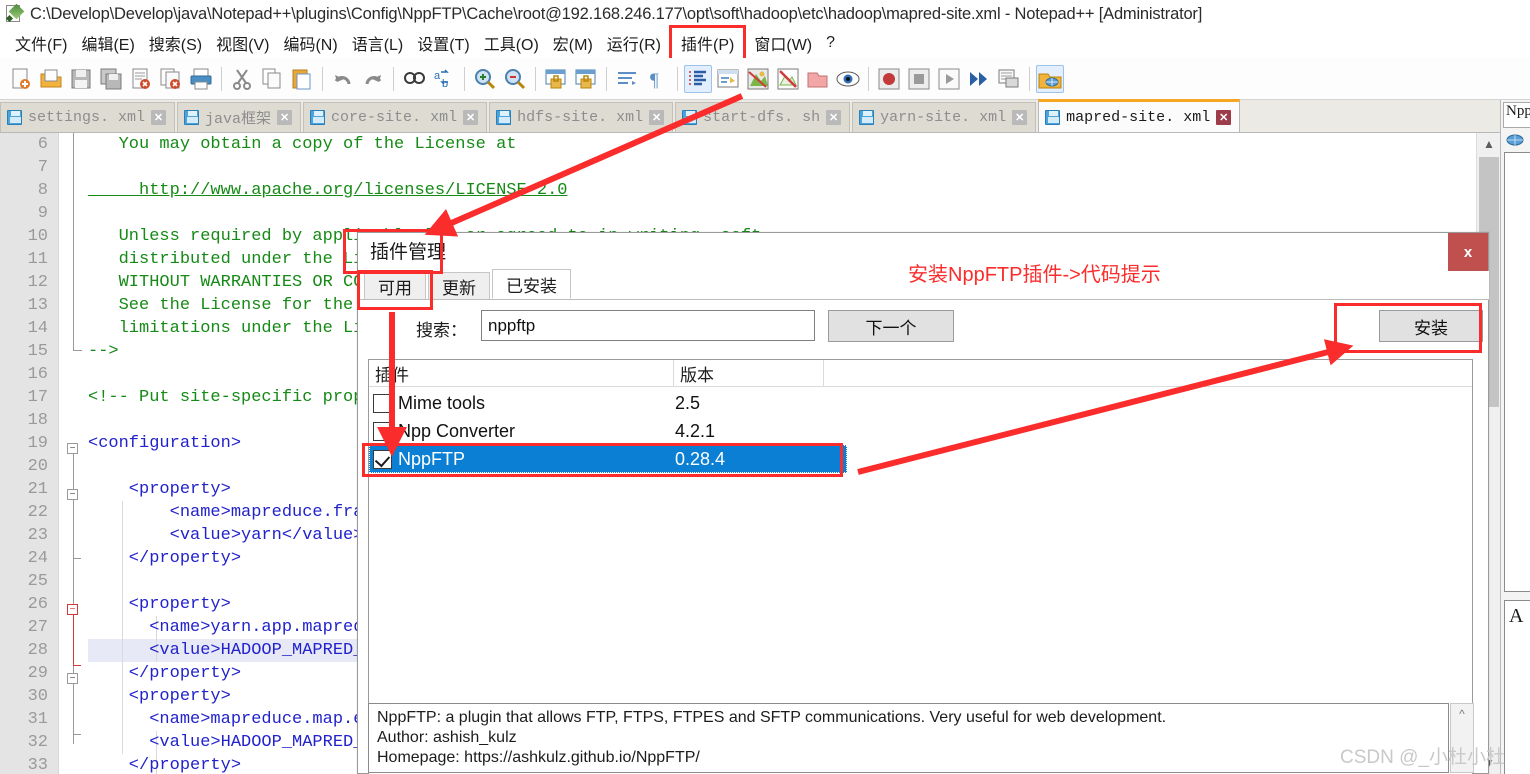 The height and width of the screenshot is (774, 1530). What do you see at coordinates (395, 285) in the screenshot?
I see `tab-available: 可用` at bounding box center [395, 285].